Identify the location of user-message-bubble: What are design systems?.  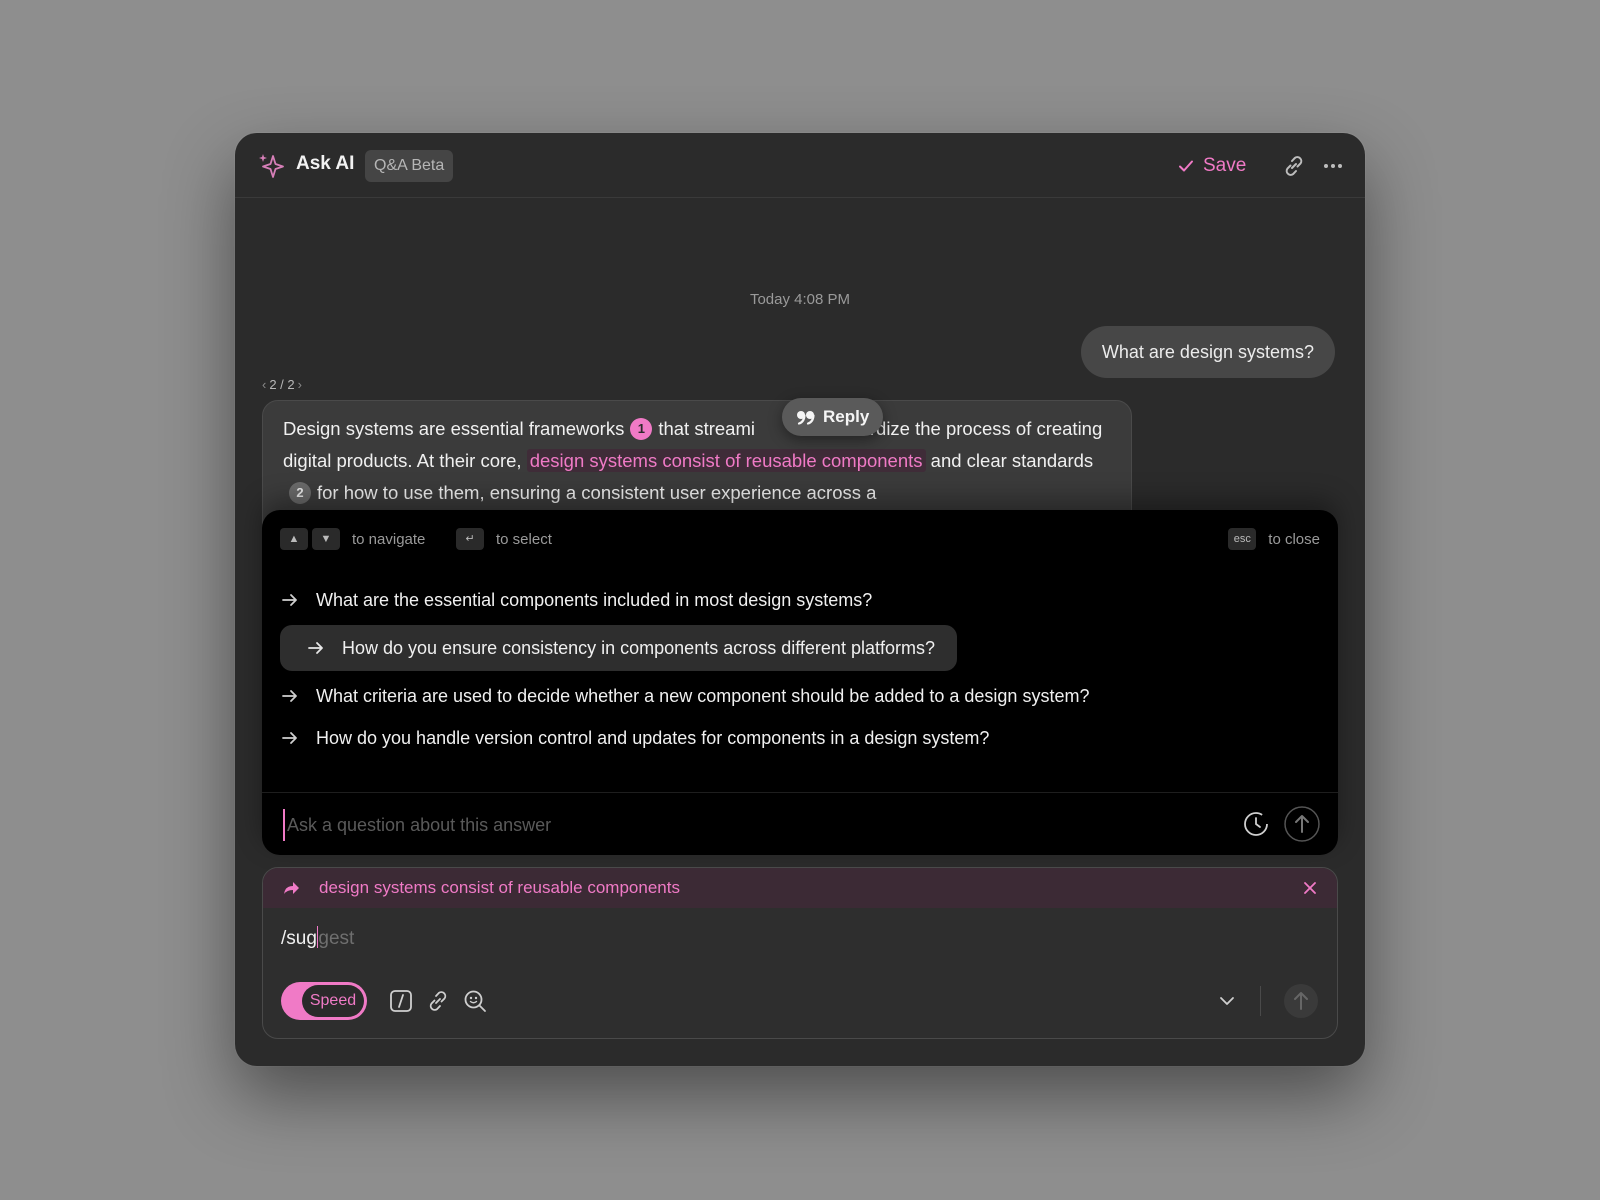
(1207, 352).